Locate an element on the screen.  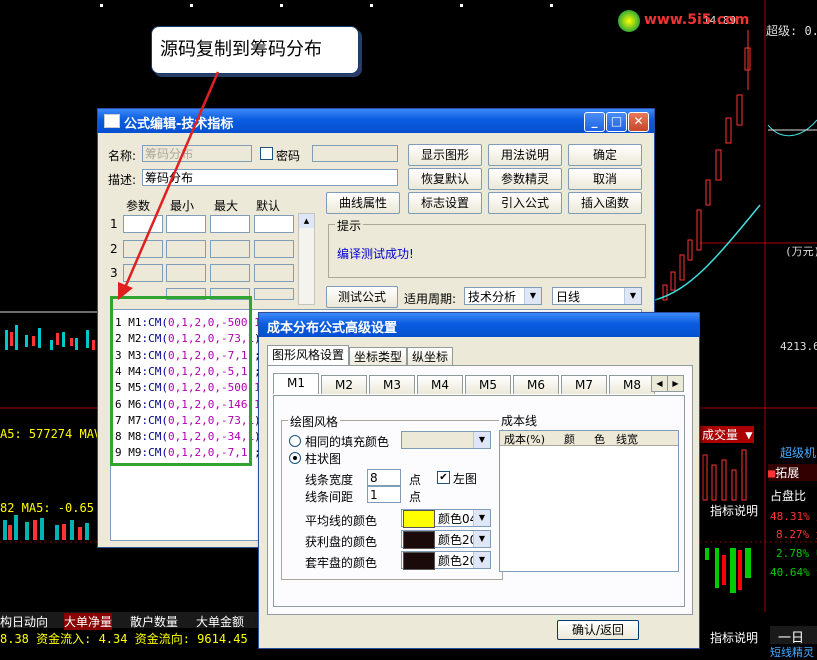
tuozhan-button: ■拓展 is located at coordinates (792, 472).